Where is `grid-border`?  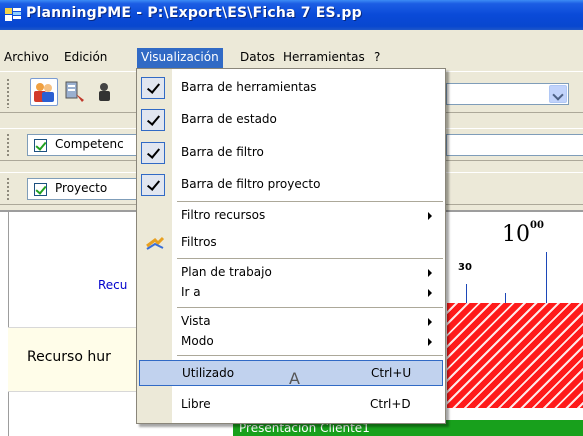
grid-border is located at coordinates (8, 323).